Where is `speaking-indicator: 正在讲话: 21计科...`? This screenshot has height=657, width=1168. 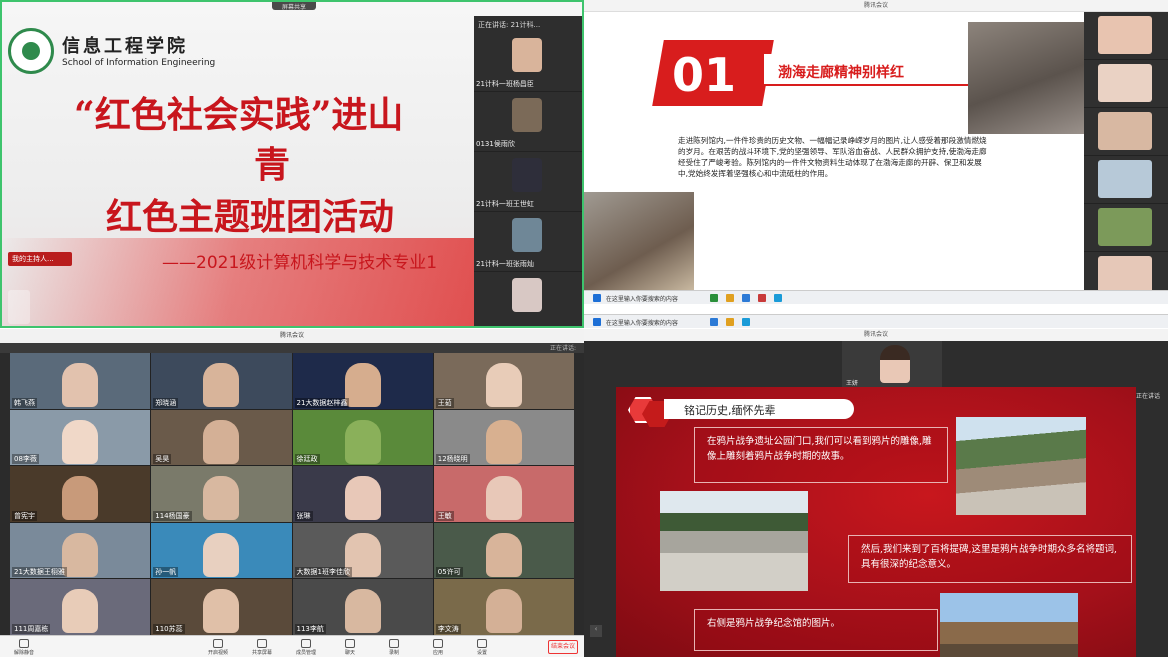
speaking-indicator: 正在讲话: 21计科... is located at coordinates (509, 25).